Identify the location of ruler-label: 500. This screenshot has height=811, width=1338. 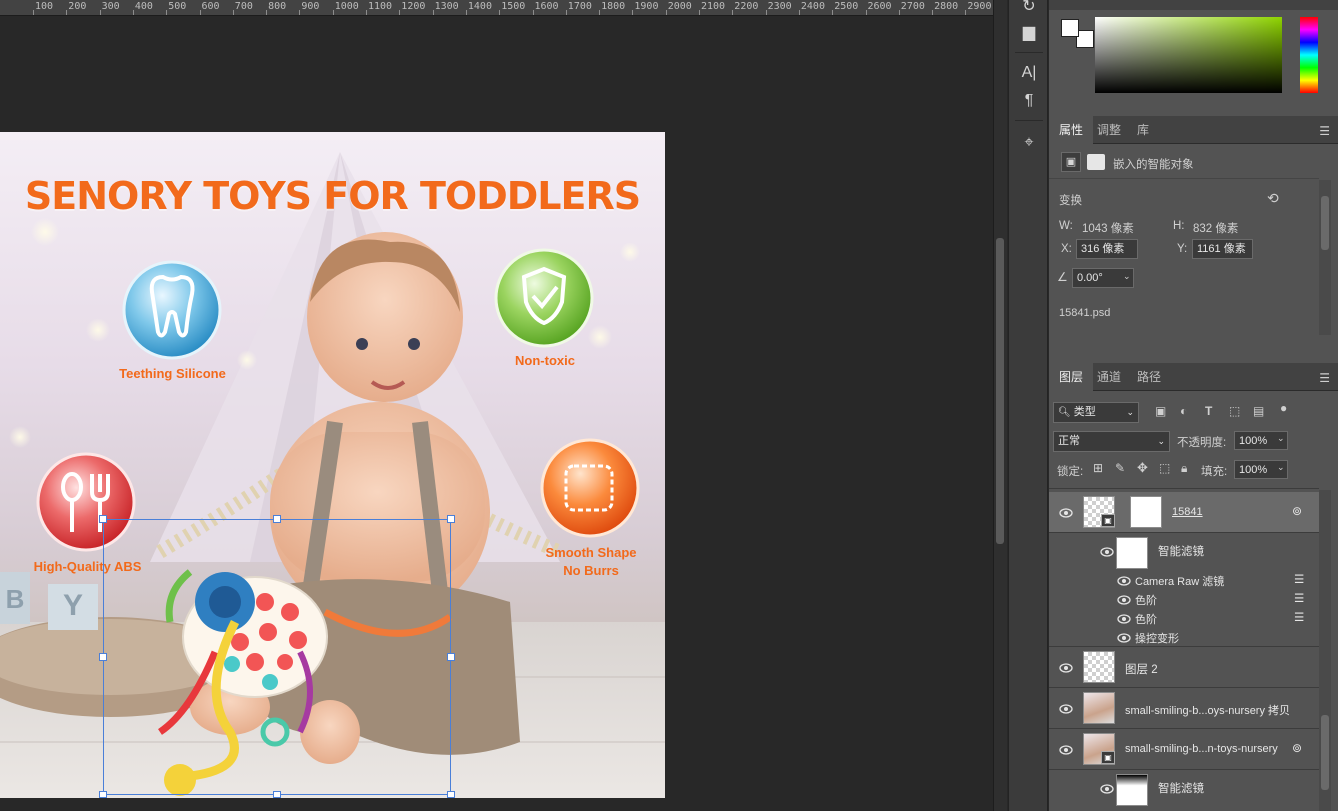
(177, 6).